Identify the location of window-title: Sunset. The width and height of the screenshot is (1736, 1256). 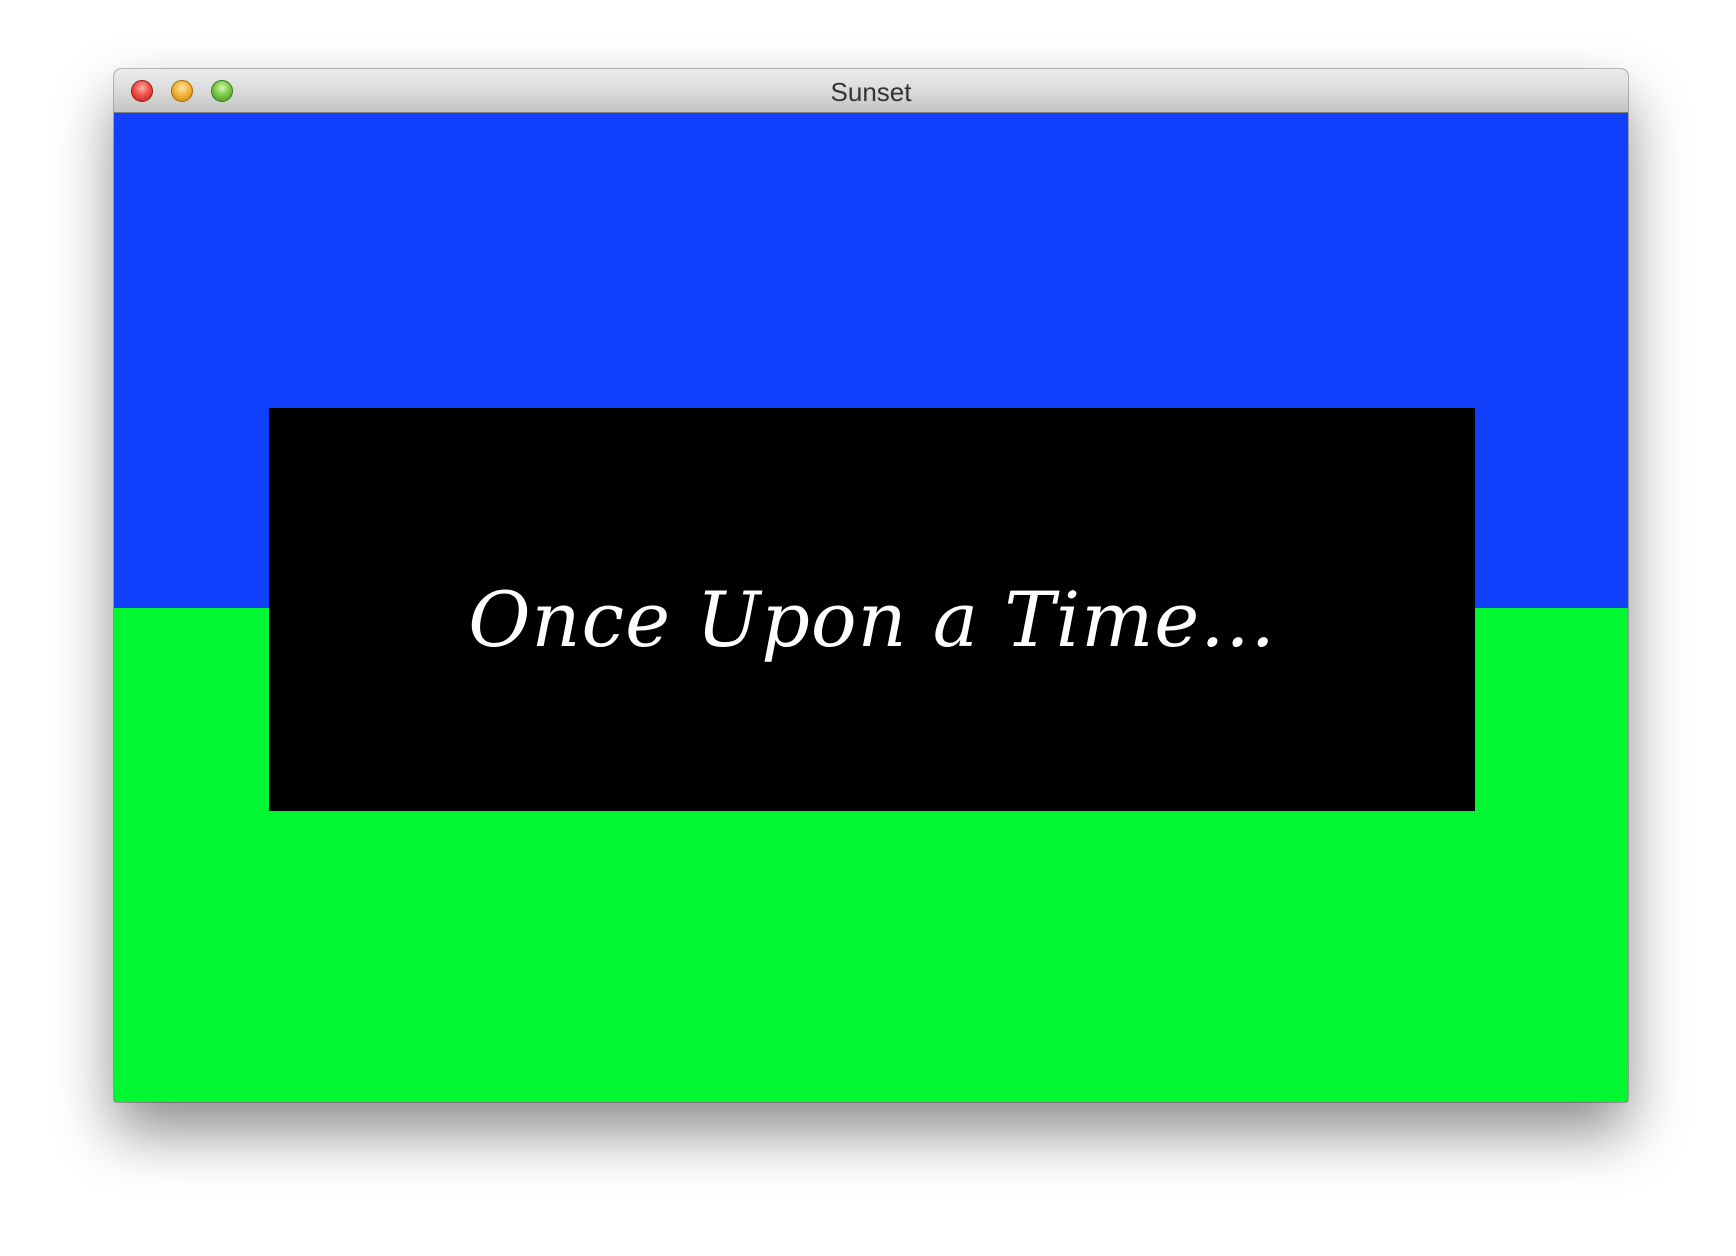
(871, 92).